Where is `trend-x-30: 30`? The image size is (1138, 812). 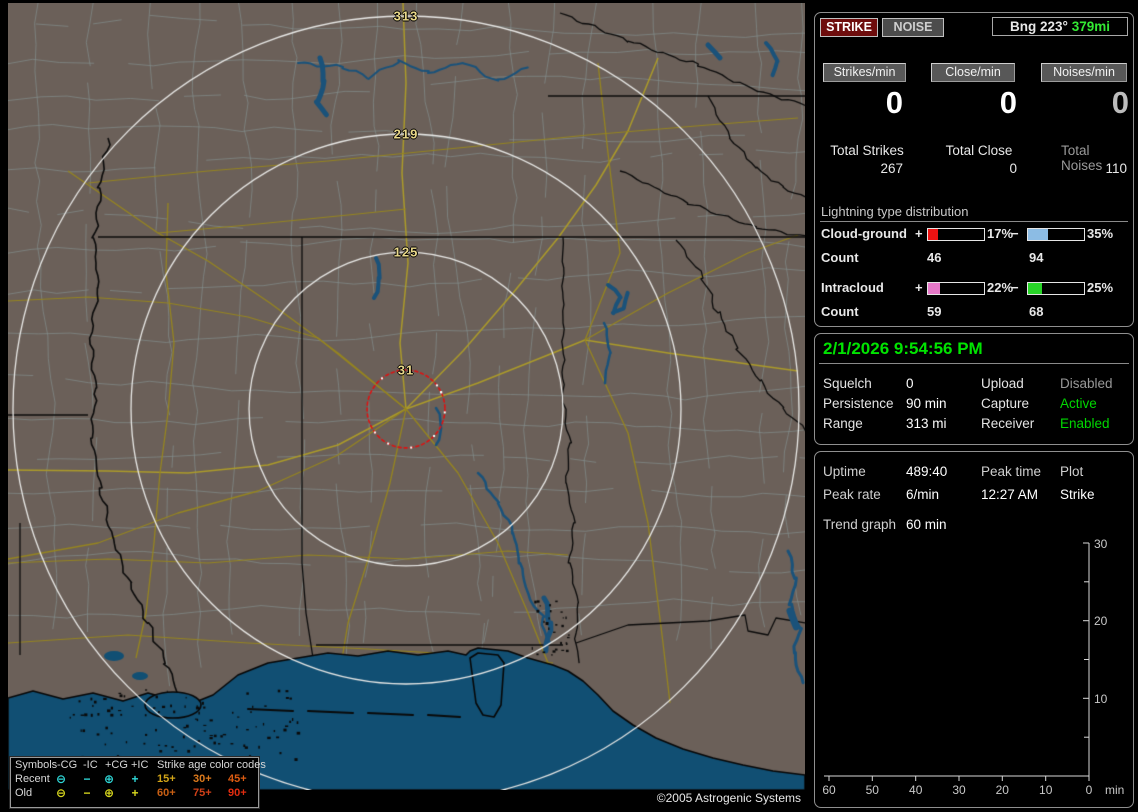
trend-x-30: 30 is located at coordinates (959, 790).